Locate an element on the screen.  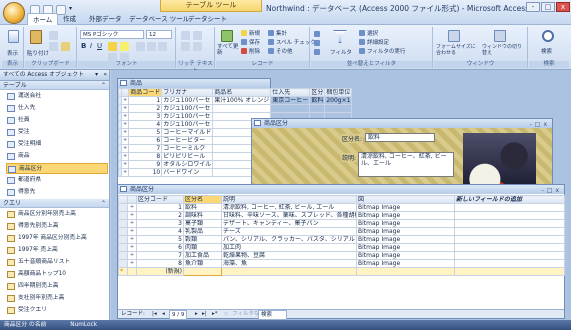
table-cell: コーヒービター is located at coordinates (187, 140).